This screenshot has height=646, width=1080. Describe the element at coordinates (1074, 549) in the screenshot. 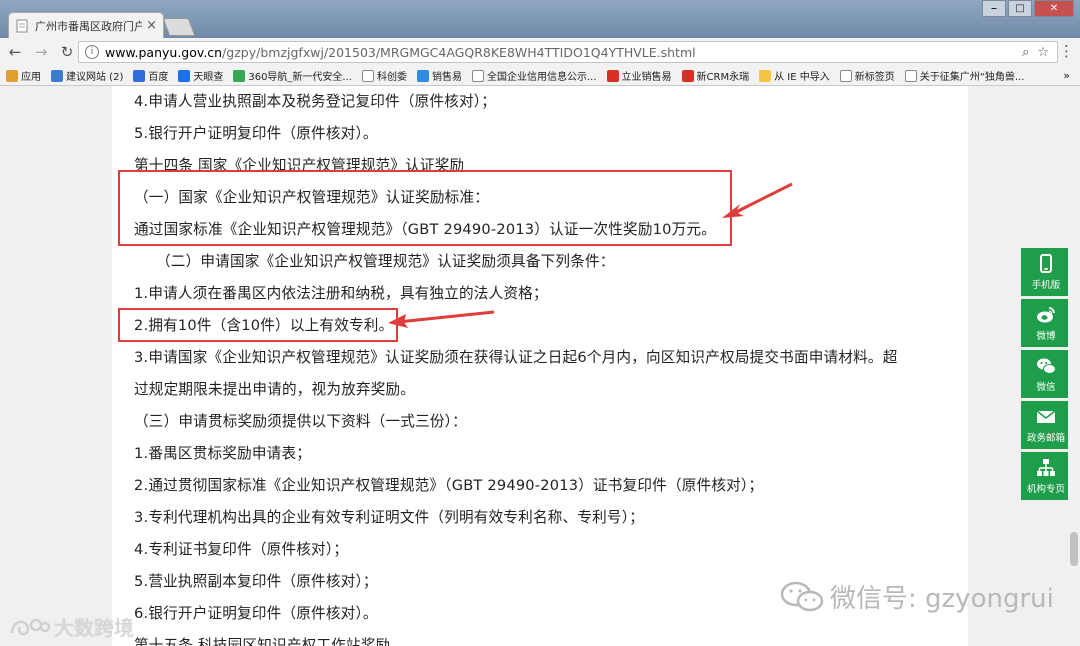

I see `scrollbar-thumb` at that location.